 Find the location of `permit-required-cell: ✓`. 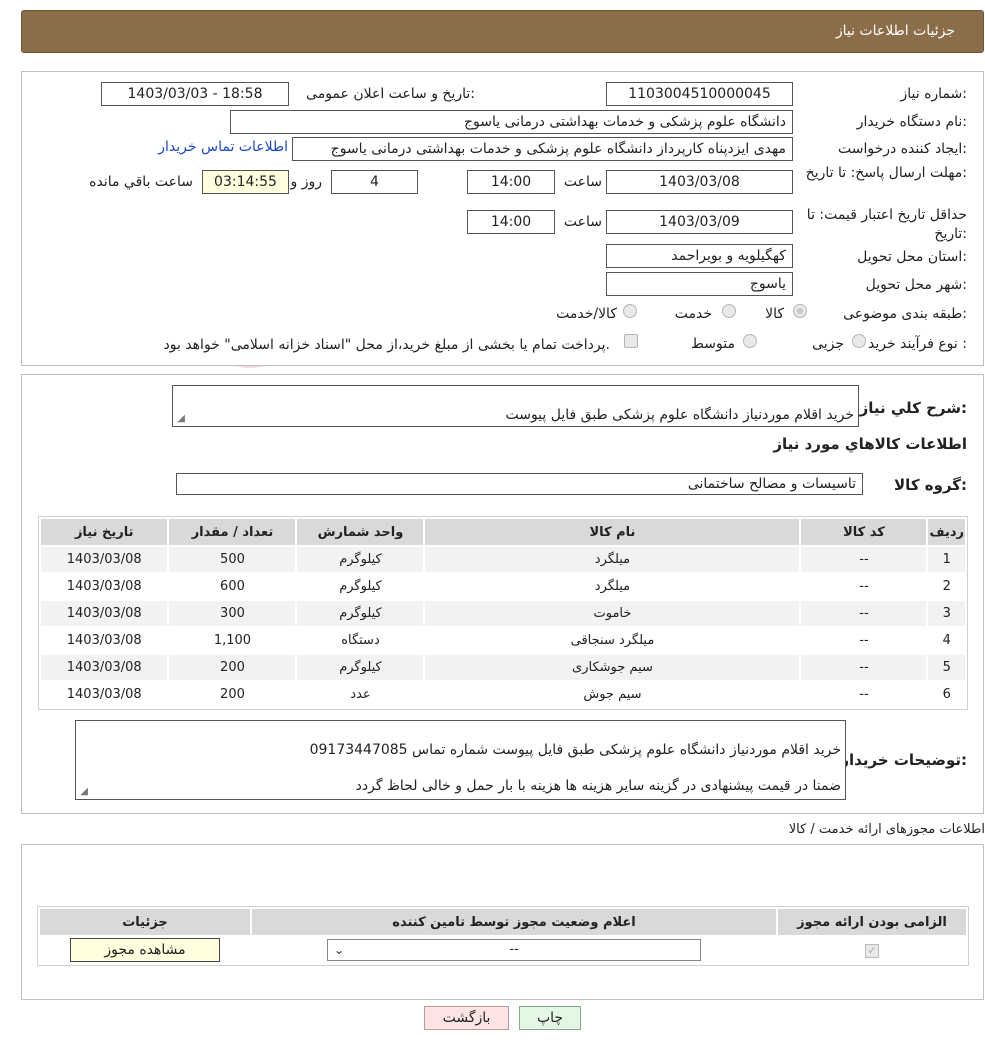

permit-required-cell: ✓ is located at coordinates (872, 950).